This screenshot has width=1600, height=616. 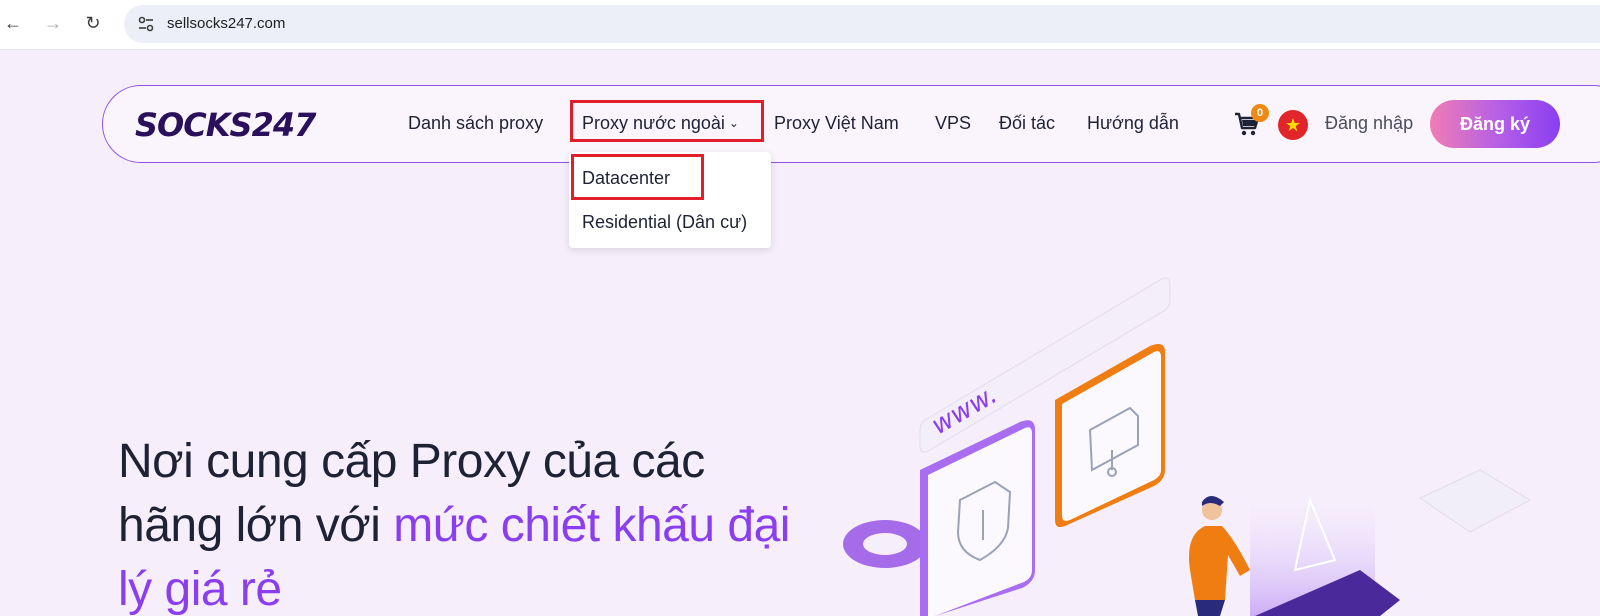 What do you see at coordinates (93, 23) in the screenshot?
I see `reload-icon: ↻` at bounding box center [93, 23].